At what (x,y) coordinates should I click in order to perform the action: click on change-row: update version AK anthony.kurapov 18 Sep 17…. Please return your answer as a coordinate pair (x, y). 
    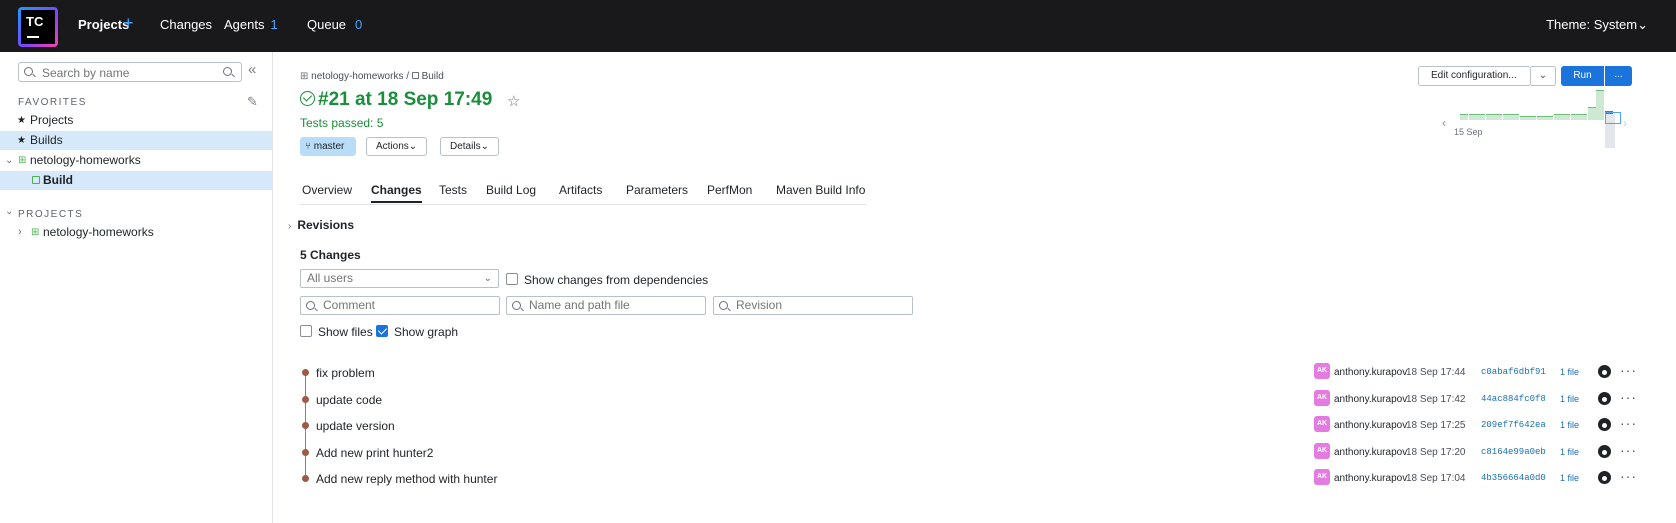
    Looking at the image, I should click on (968, 426).